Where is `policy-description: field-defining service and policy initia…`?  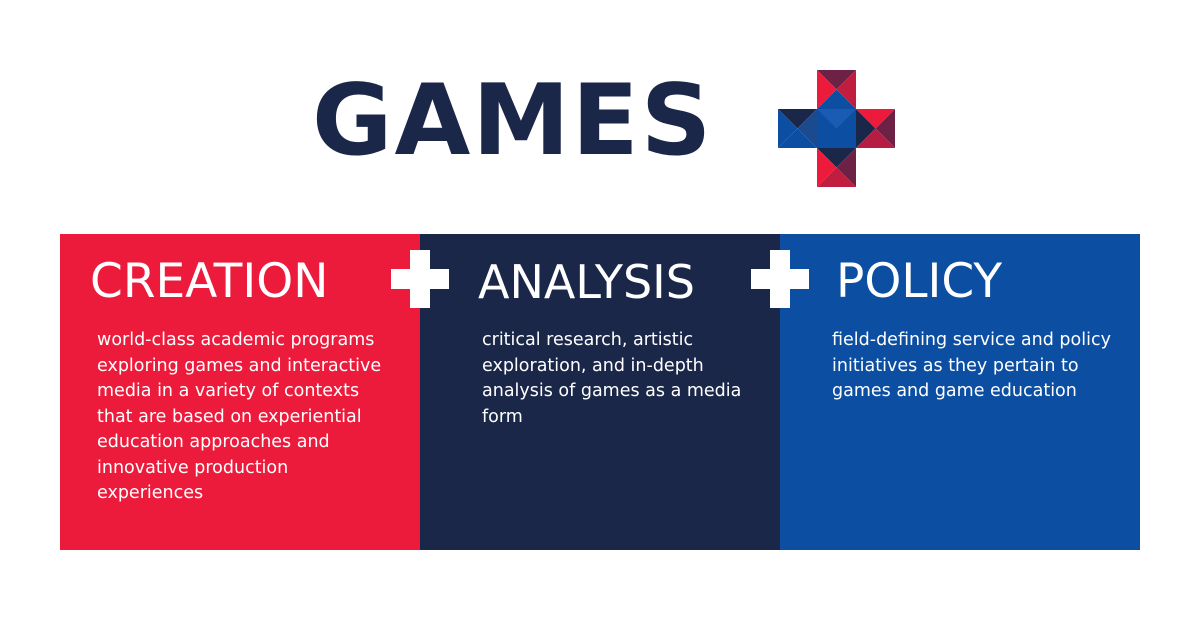 policy-description: field-defining service and policy initia… is located at coordinates (971, 365).